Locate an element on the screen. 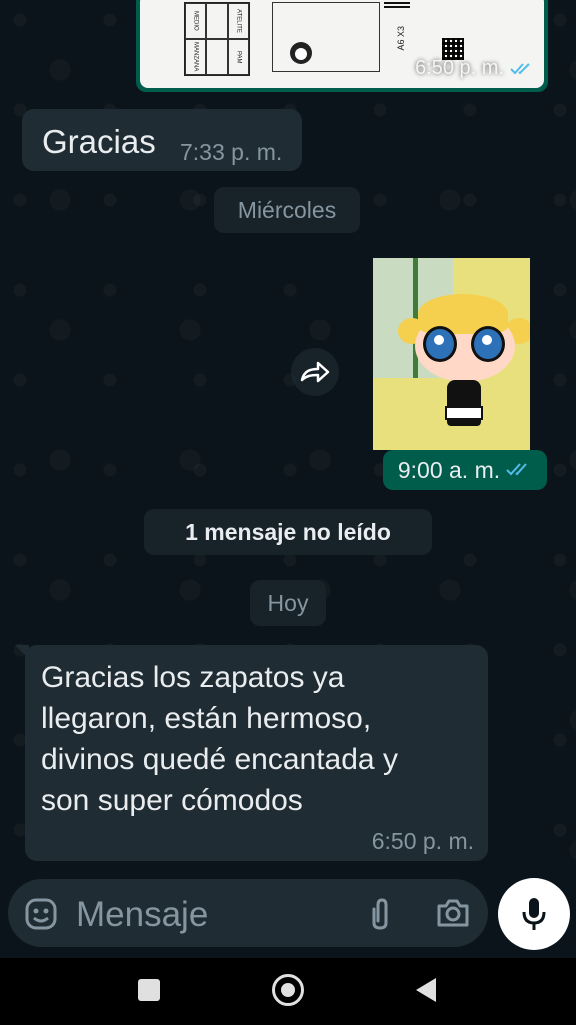 Image resolution: width=576 pixels, height=1025 pixels. message-time-text: 9:00 a. m. is located at coordinates (449, 469).